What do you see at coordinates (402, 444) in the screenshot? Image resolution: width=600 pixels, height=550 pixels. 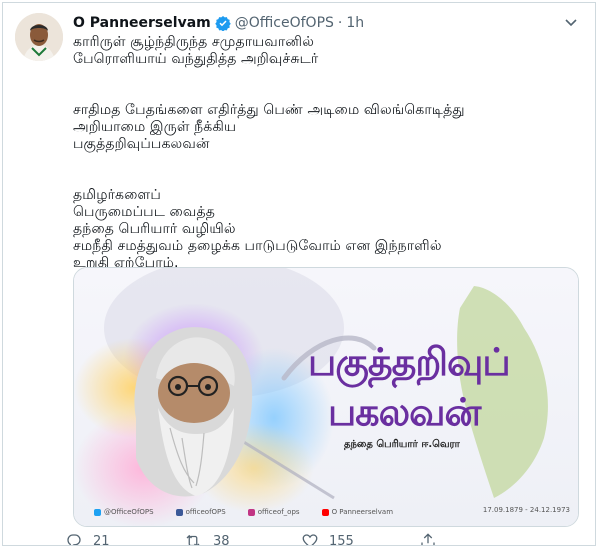 I see `poster-subtitle: தந்தை பெரியார் ஈ.வெரா` at bounding box center [402, 444].